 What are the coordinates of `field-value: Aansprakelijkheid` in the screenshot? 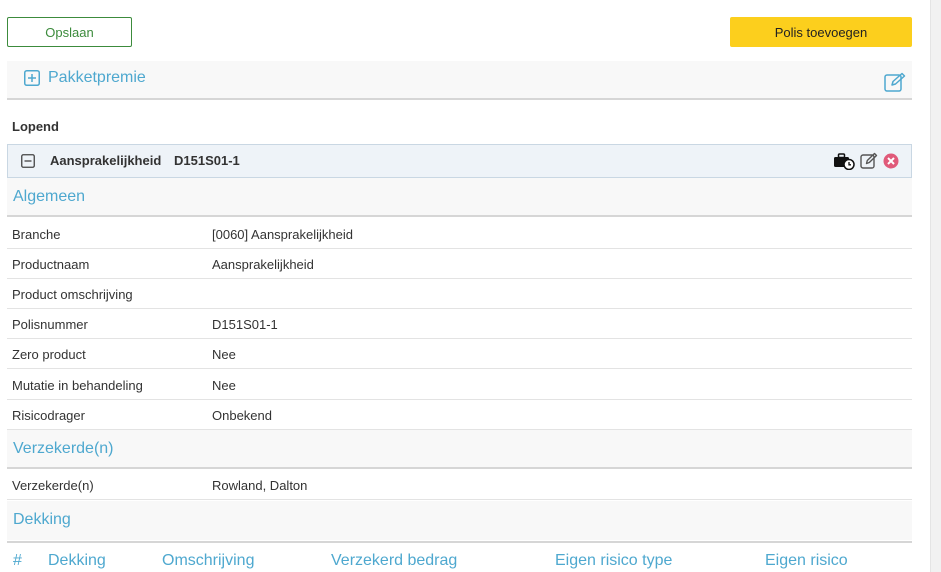 It's located at (263, 264).